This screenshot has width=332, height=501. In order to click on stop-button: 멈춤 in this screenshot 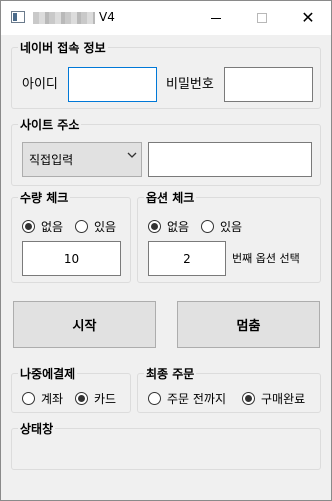, I will do `click(248, 324)`.